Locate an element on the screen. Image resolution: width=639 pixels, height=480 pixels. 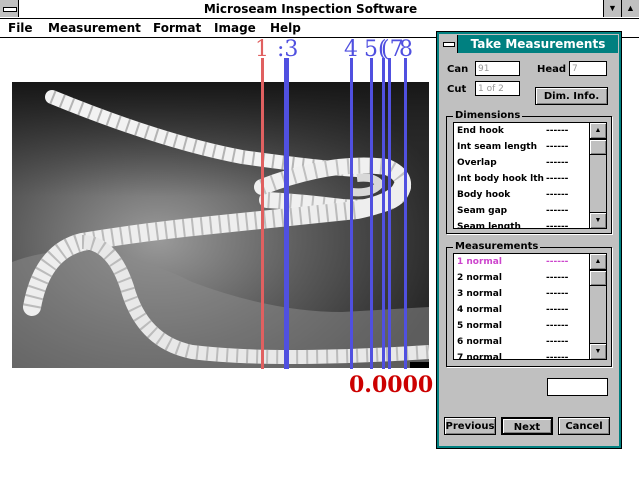
list-item: Int seam length ------ is located at coordinates (521, 147).